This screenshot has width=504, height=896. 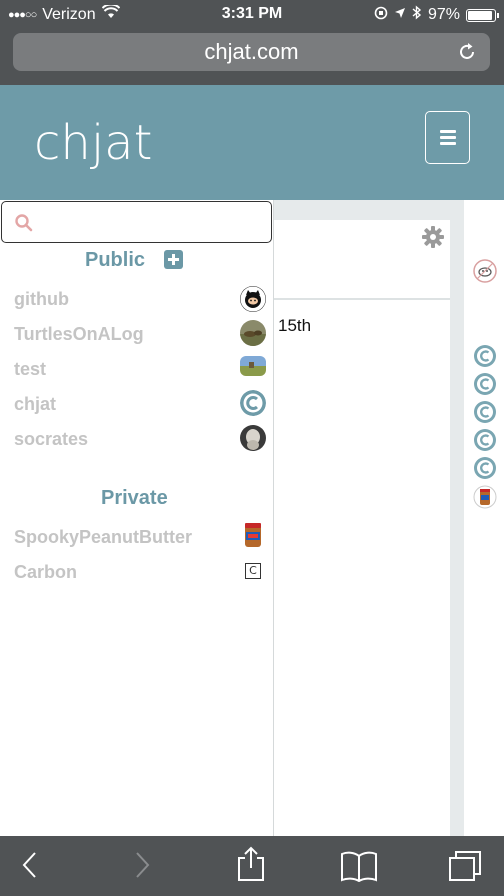 What do you see at coordinates (381, 15) in the screenshot?
I see `rotation-lock-icon` at bounding box center [381, 15].